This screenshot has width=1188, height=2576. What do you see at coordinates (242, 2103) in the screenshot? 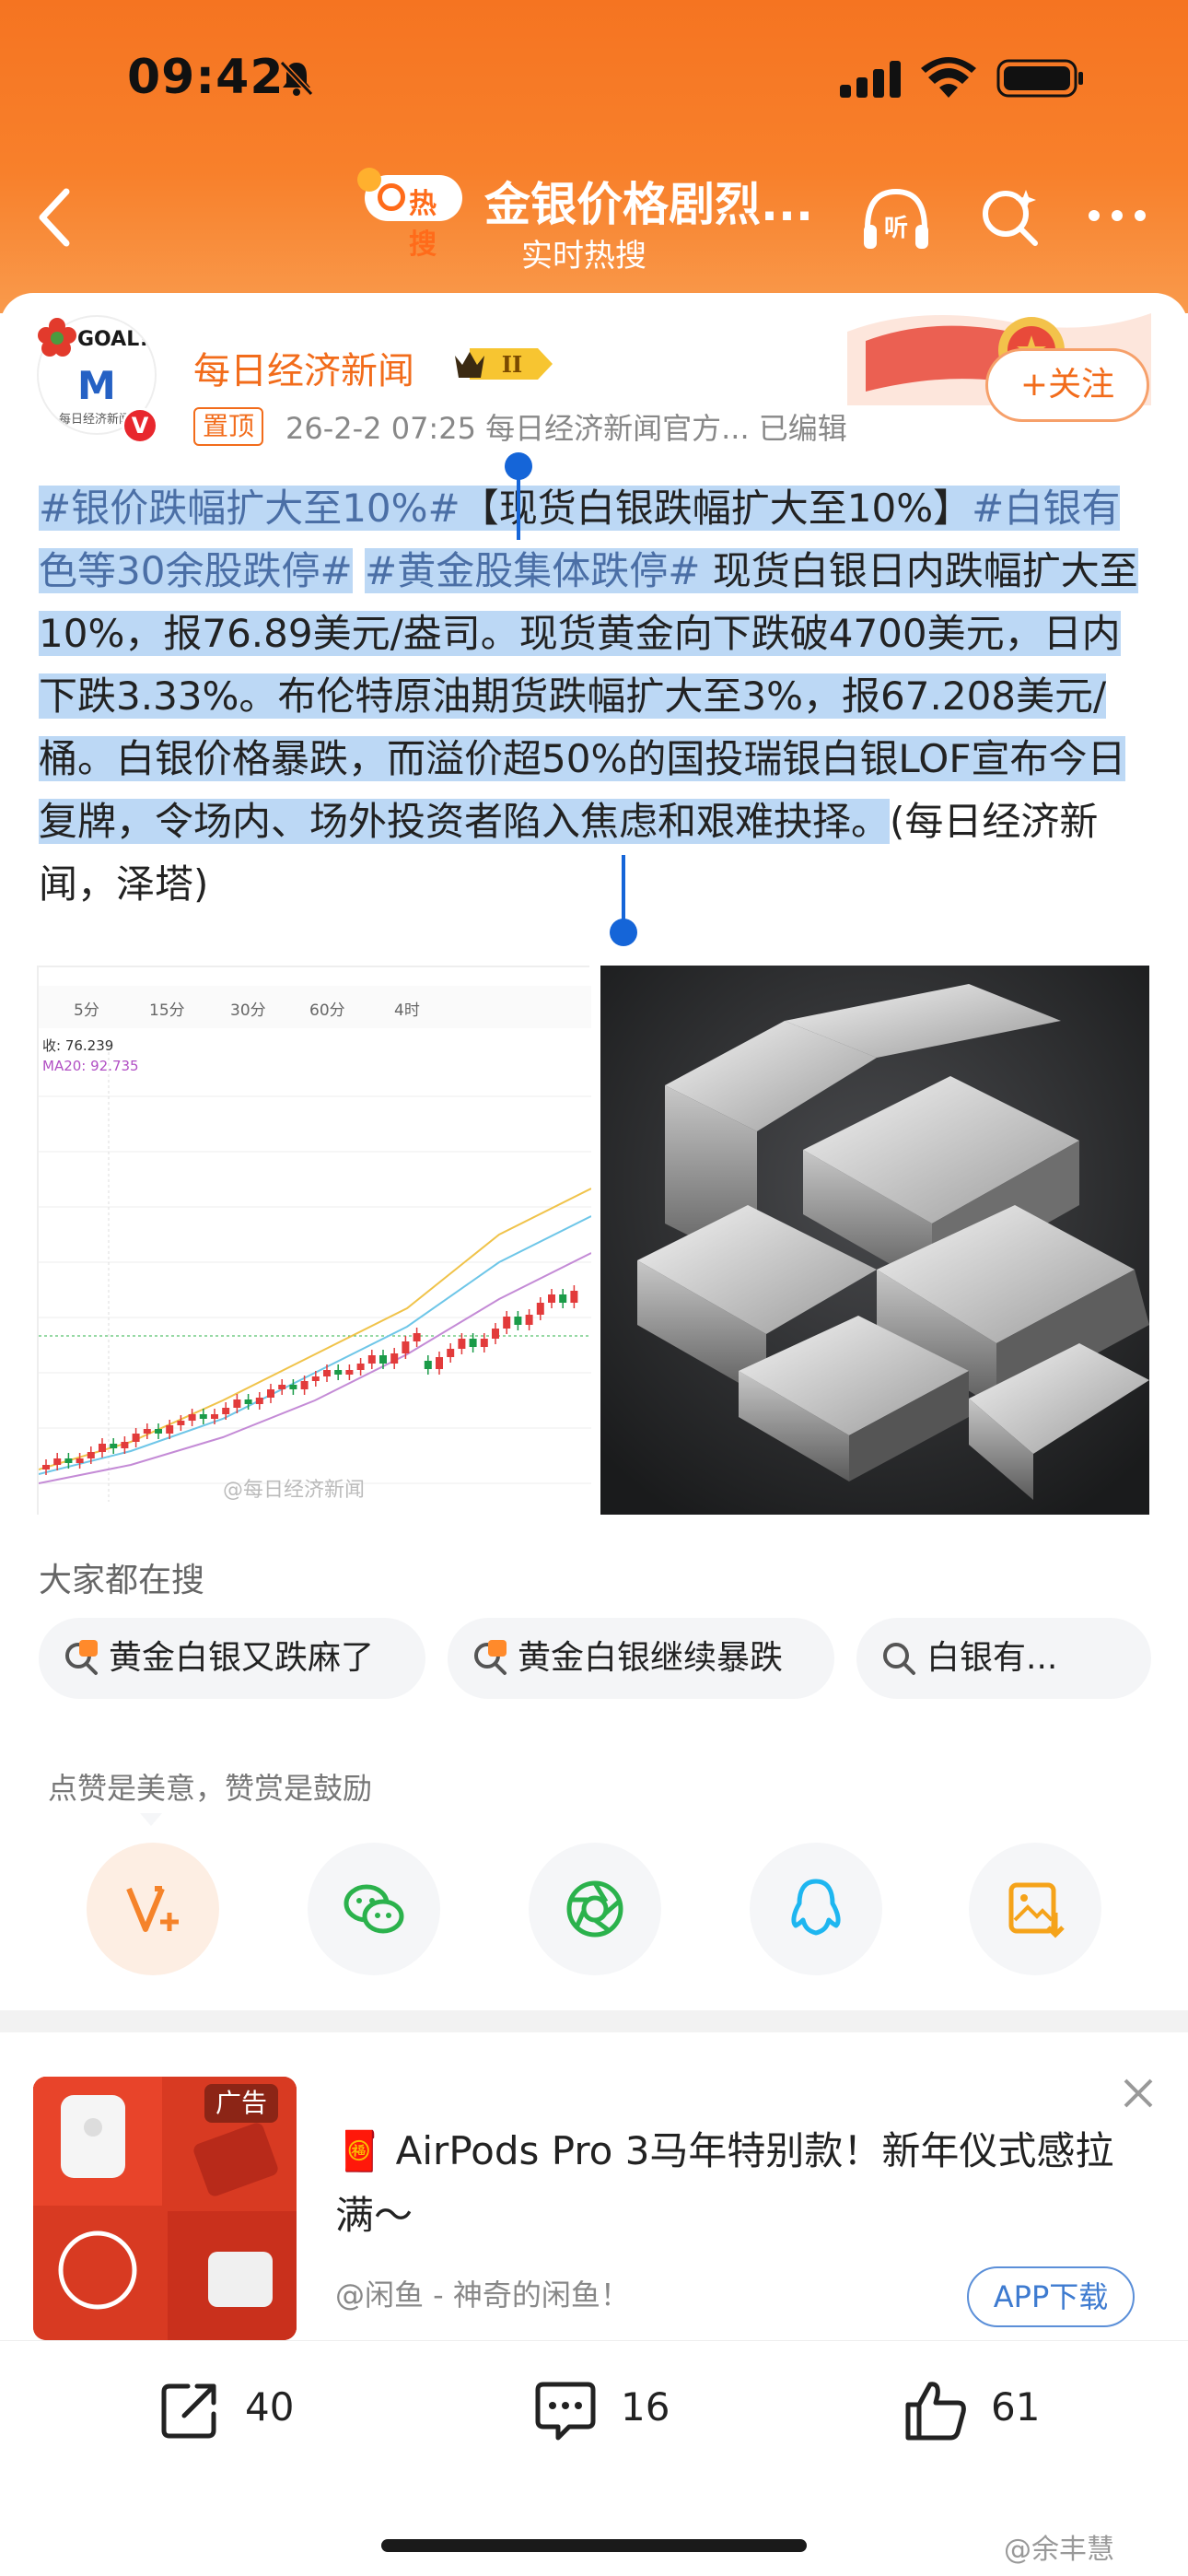
I see `ad-label: 广告` at bounding box center [242, 2103].